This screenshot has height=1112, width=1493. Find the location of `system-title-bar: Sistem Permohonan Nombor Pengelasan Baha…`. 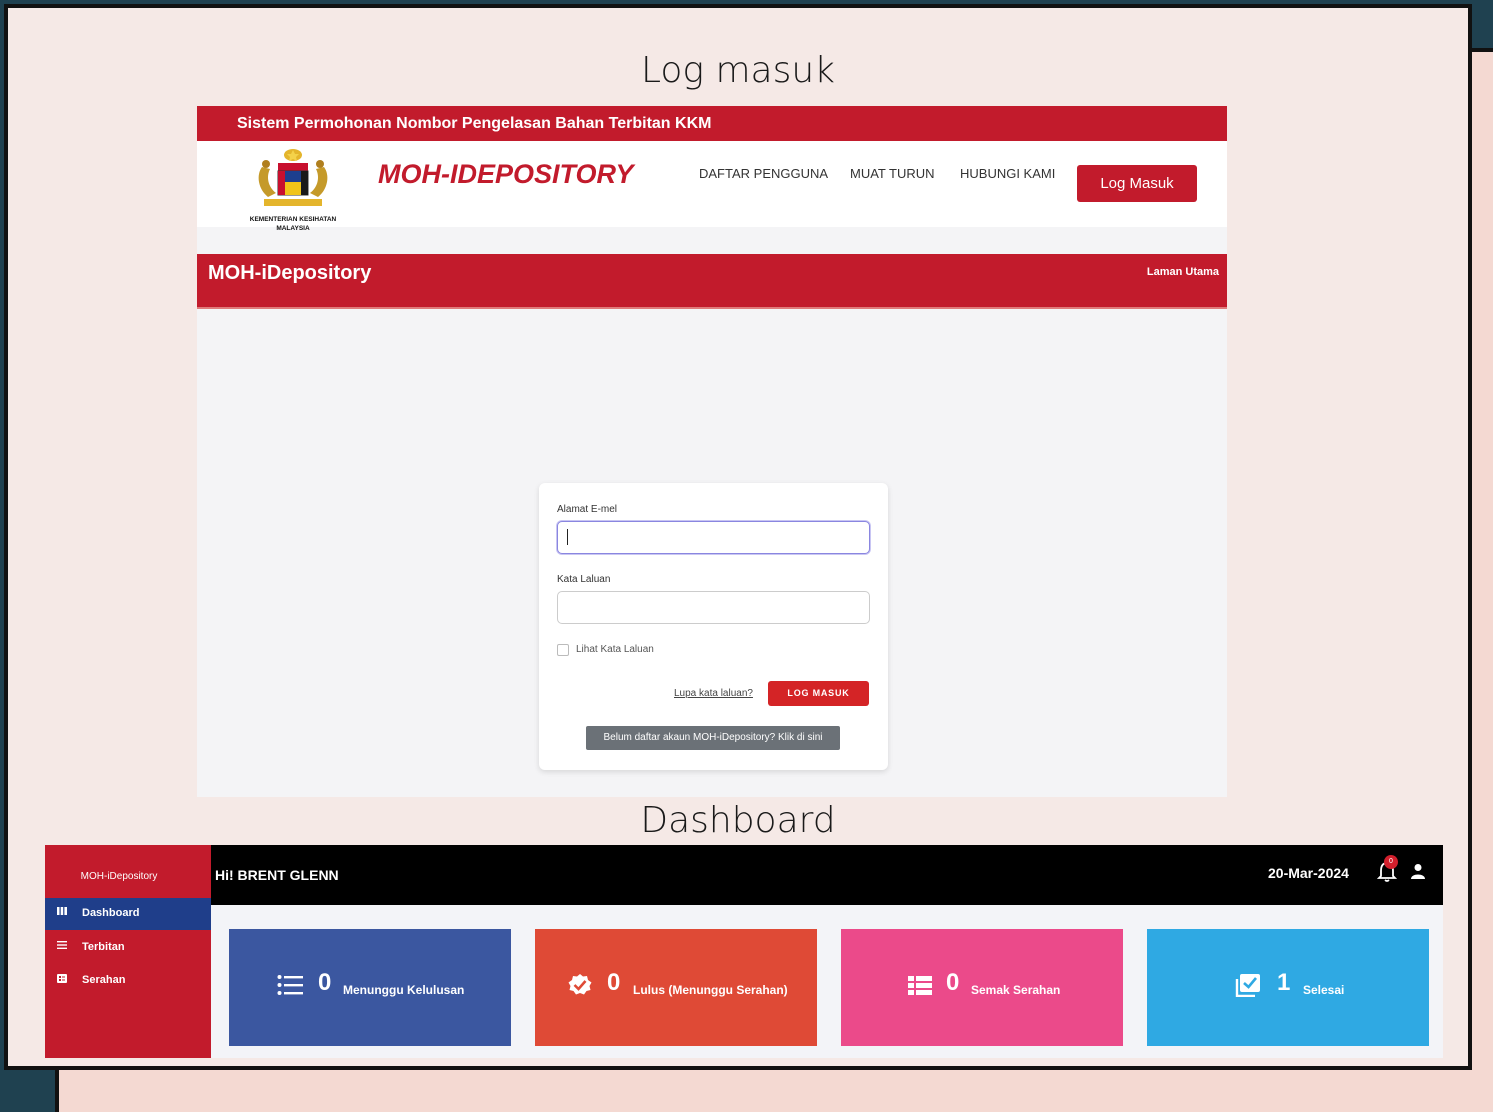

system-title-bar: Sistem Permohonan Nombor Pengelasan Baha… is located at coordinates (712, 123).